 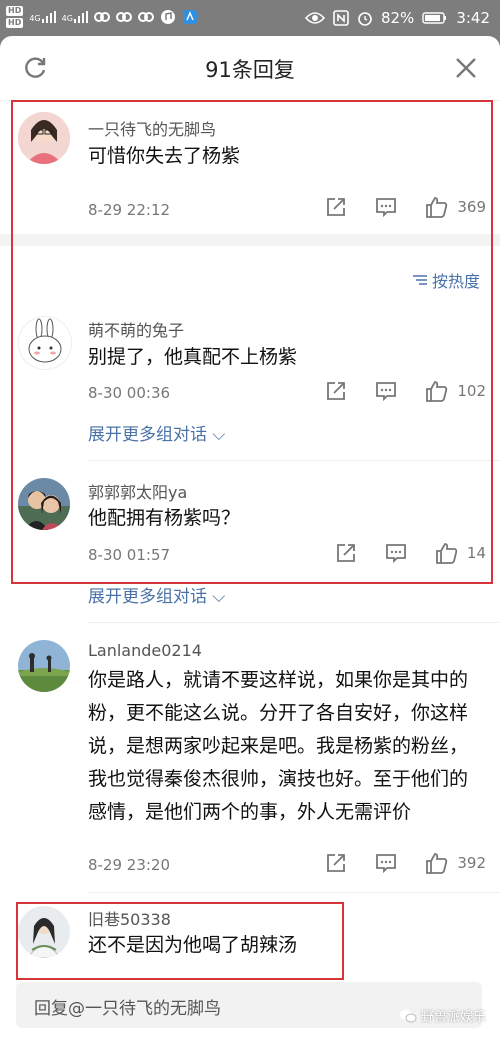 What do you see at coordinates (455, 281) in the screenshot?
I see `sort-label: 按热度` at bounding box center [455, 281].